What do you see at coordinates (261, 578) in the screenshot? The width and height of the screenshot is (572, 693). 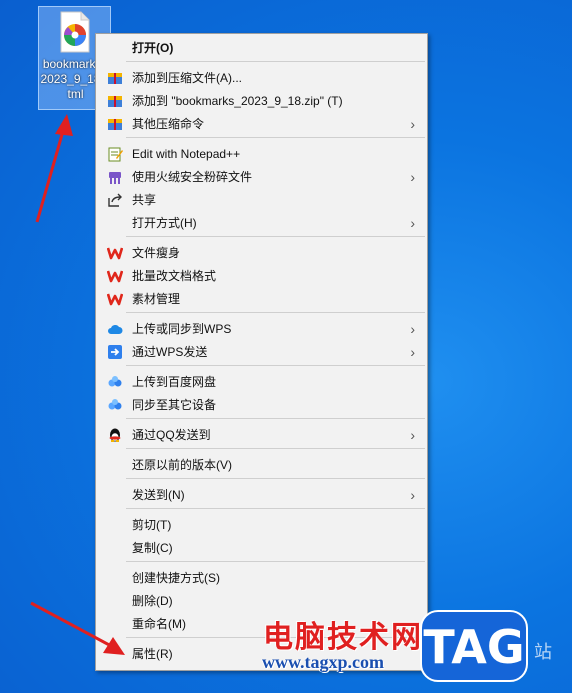 I see `menu-item-21: 创建快捷方式(S)` at bounding box center [261, 578].